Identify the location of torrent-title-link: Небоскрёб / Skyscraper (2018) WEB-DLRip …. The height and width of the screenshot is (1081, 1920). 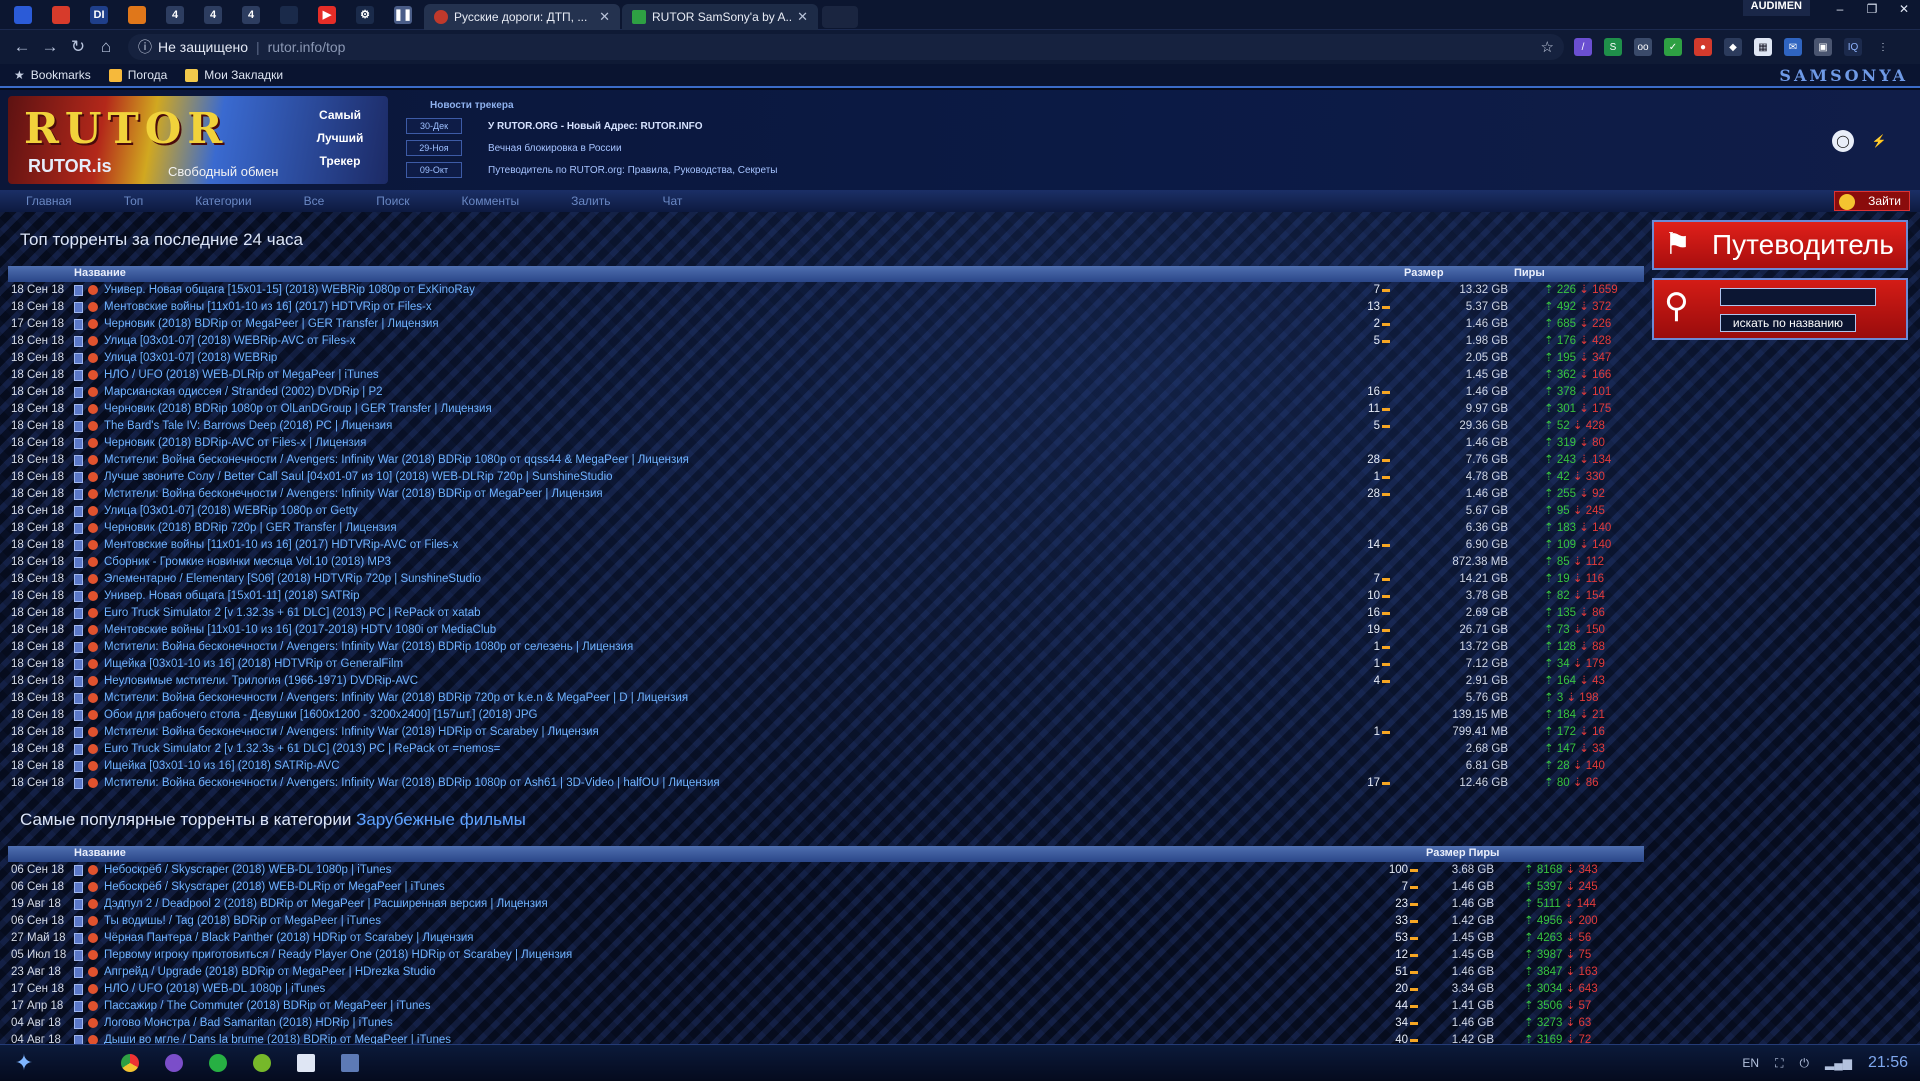
(274, 887).